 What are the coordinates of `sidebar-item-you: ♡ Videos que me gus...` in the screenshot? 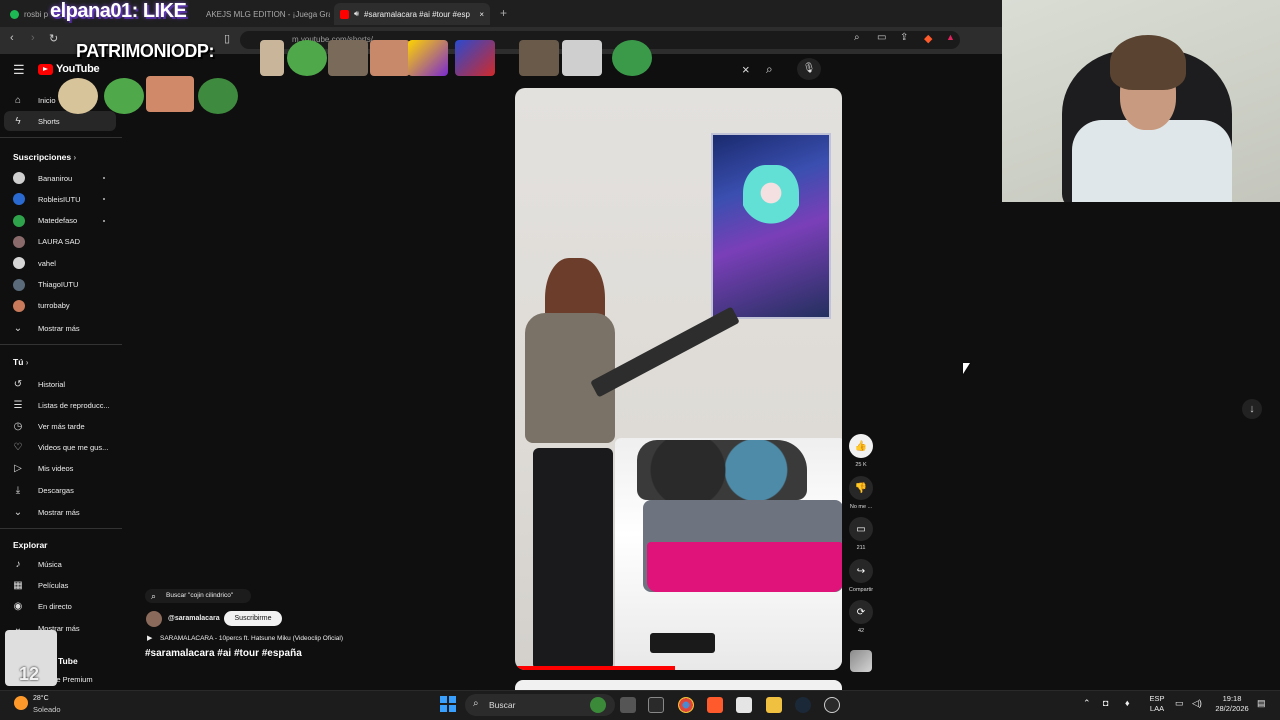 It's located at (62, 448).